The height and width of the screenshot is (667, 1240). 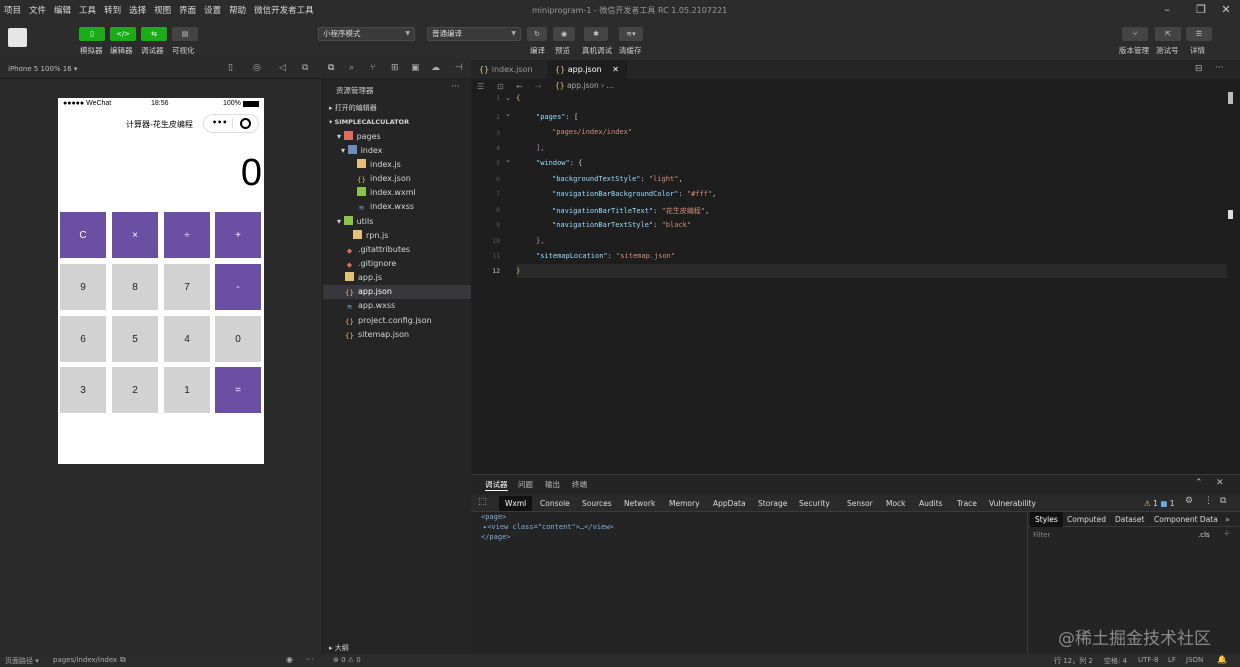 What do you see at coordinates (1073, 661) in the screenshot?
I see `cursor-position: 行 12，列 2` at bounding box center [1073, 661].